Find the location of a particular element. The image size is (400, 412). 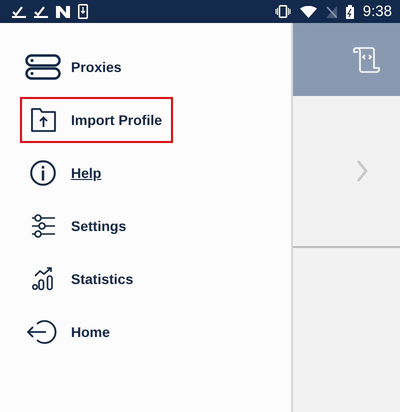

download-icon is located at coordinates (83, 11).